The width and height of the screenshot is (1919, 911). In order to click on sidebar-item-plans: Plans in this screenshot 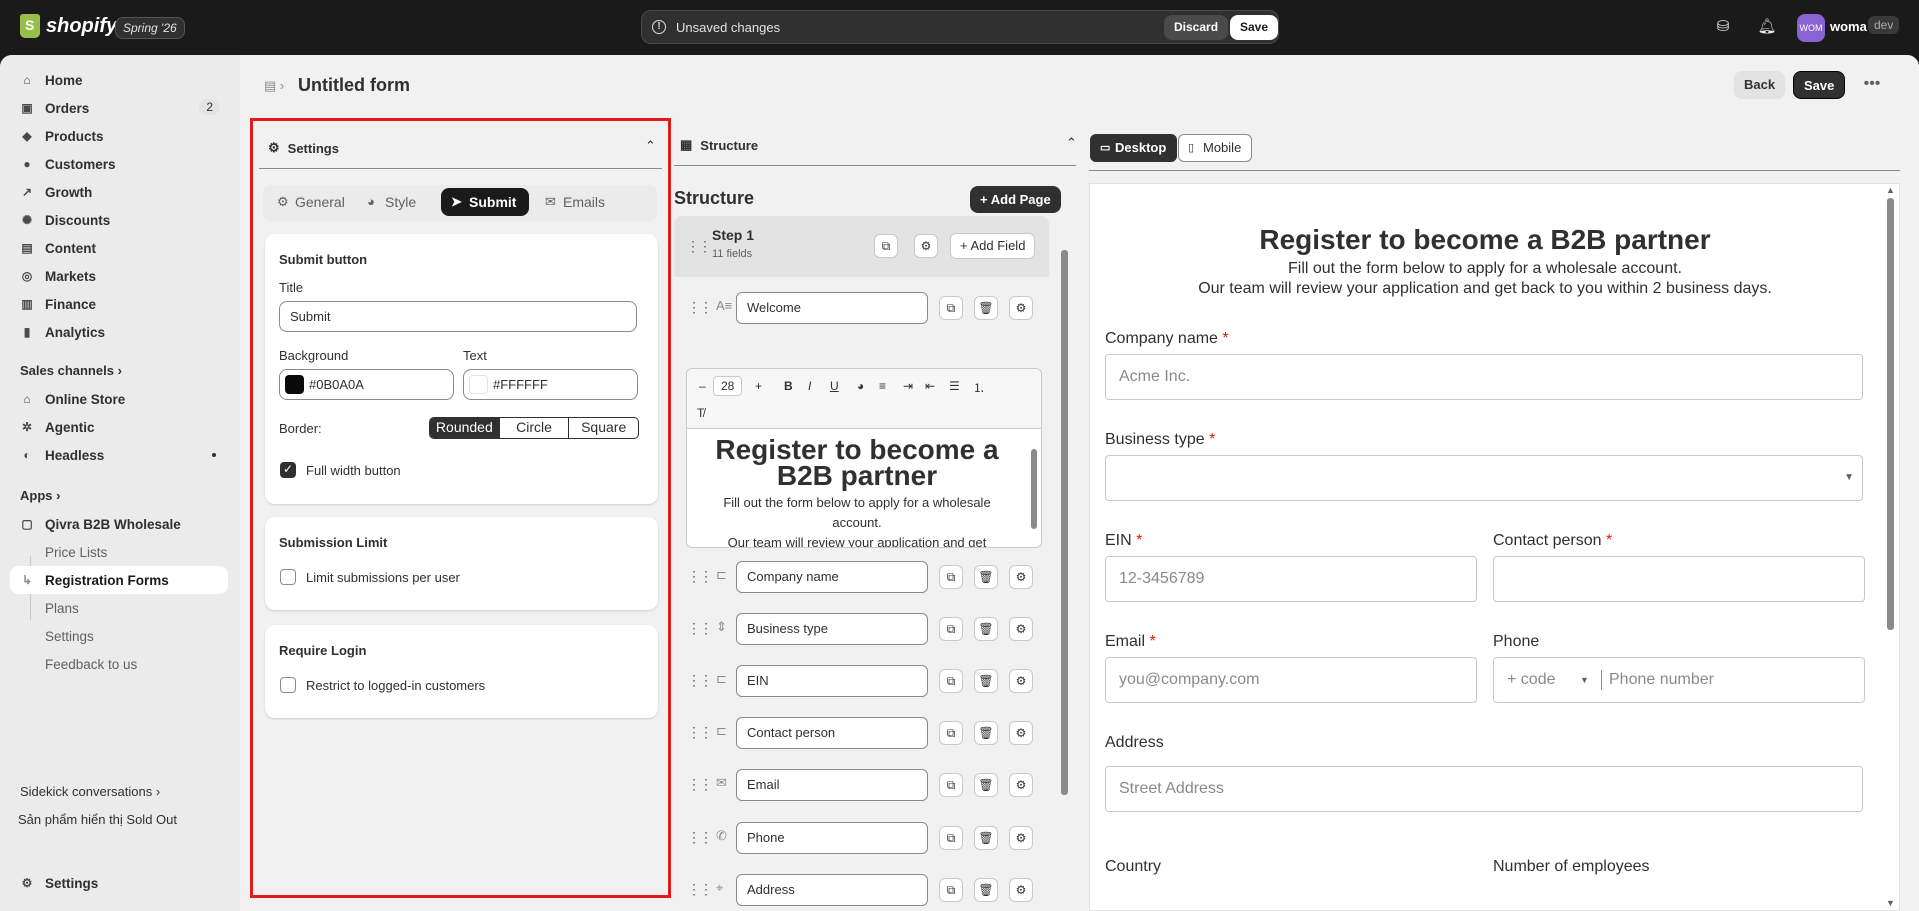, I will do `click(119, 608)`.